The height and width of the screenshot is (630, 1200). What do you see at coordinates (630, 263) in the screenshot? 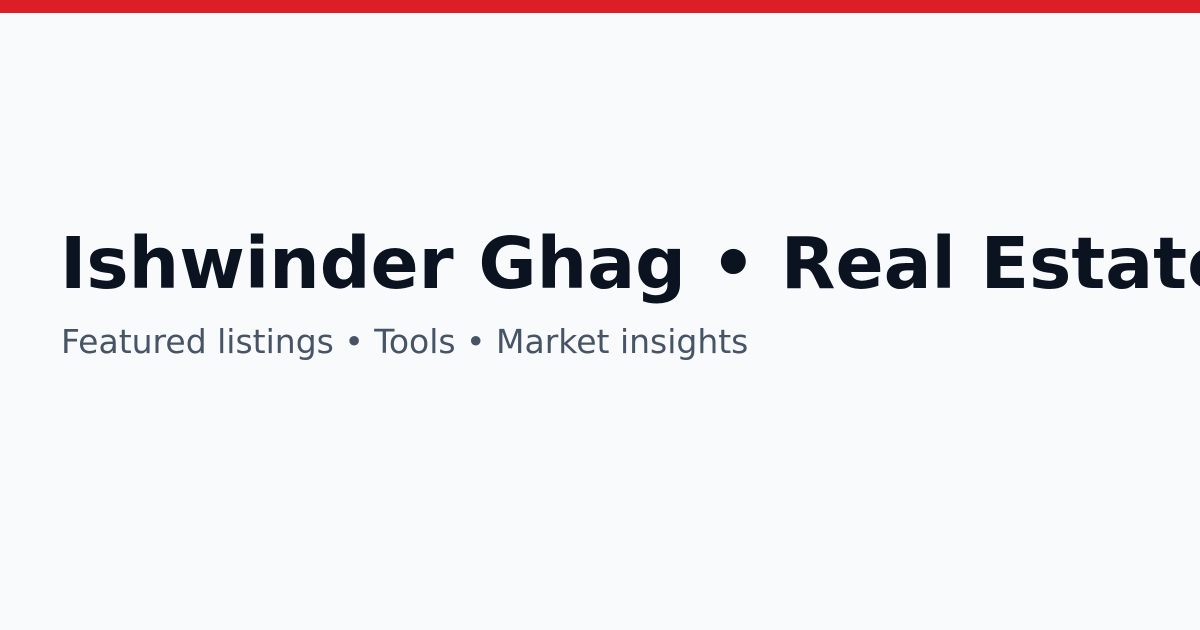
I see `page-title: Ishwinder Ghag • Real Estate` at bounding box center [630, 263].